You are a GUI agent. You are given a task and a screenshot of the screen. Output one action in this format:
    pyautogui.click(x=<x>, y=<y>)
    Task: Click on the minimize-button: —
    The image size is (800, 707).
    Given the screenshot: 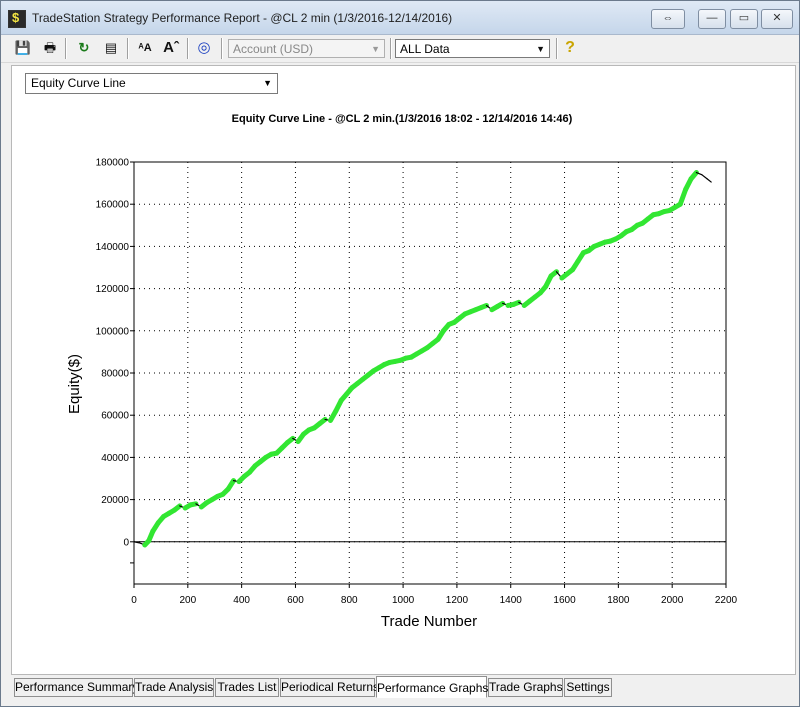 What is the action you would take?
    pyautogui.click(x=712, y=19)
    